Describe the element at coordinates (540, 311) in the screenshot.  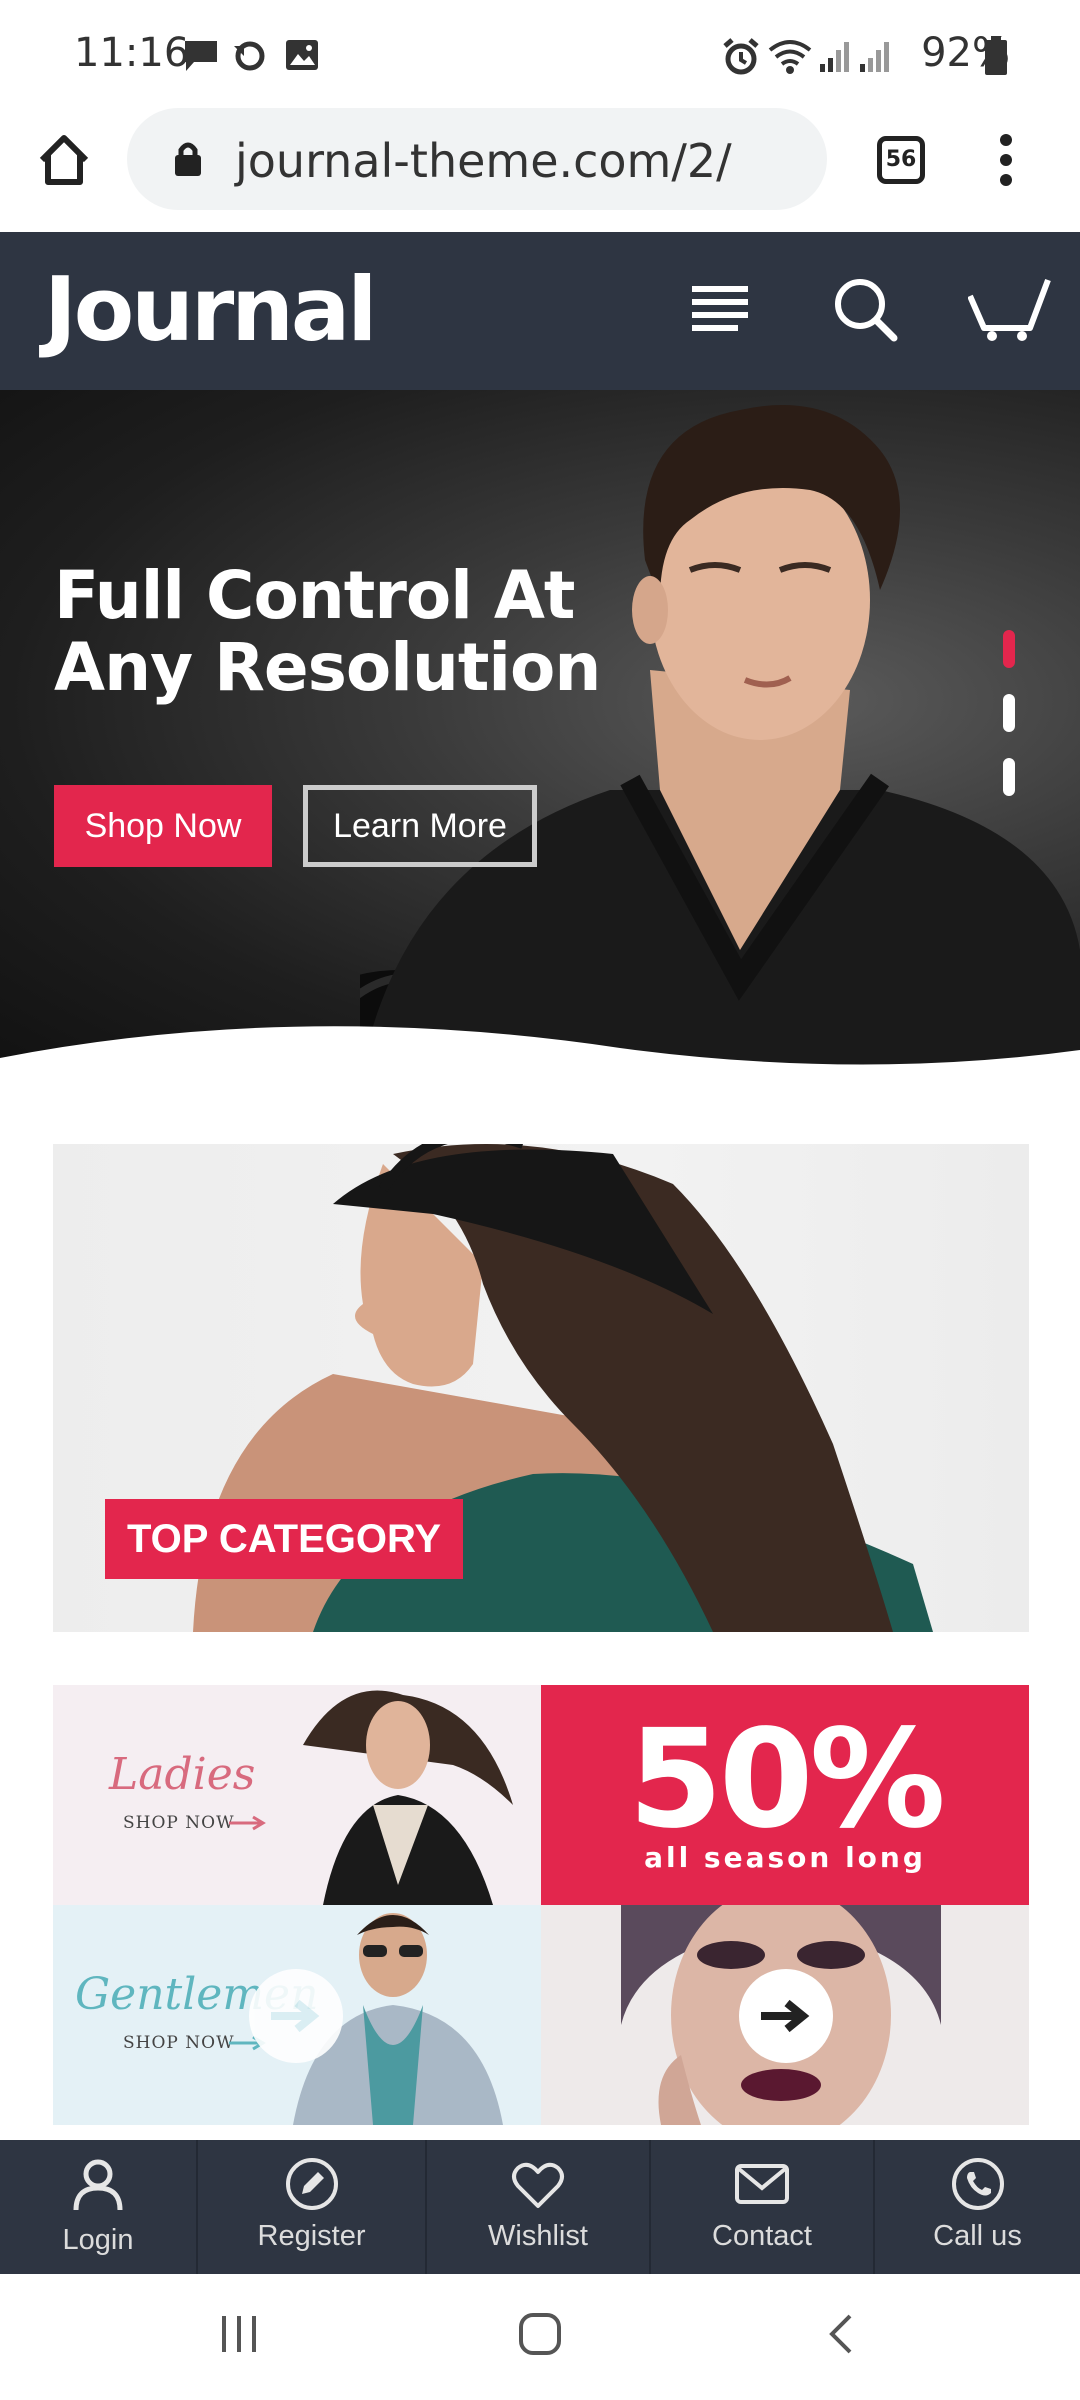
I see `site-header: Journal` at that location.